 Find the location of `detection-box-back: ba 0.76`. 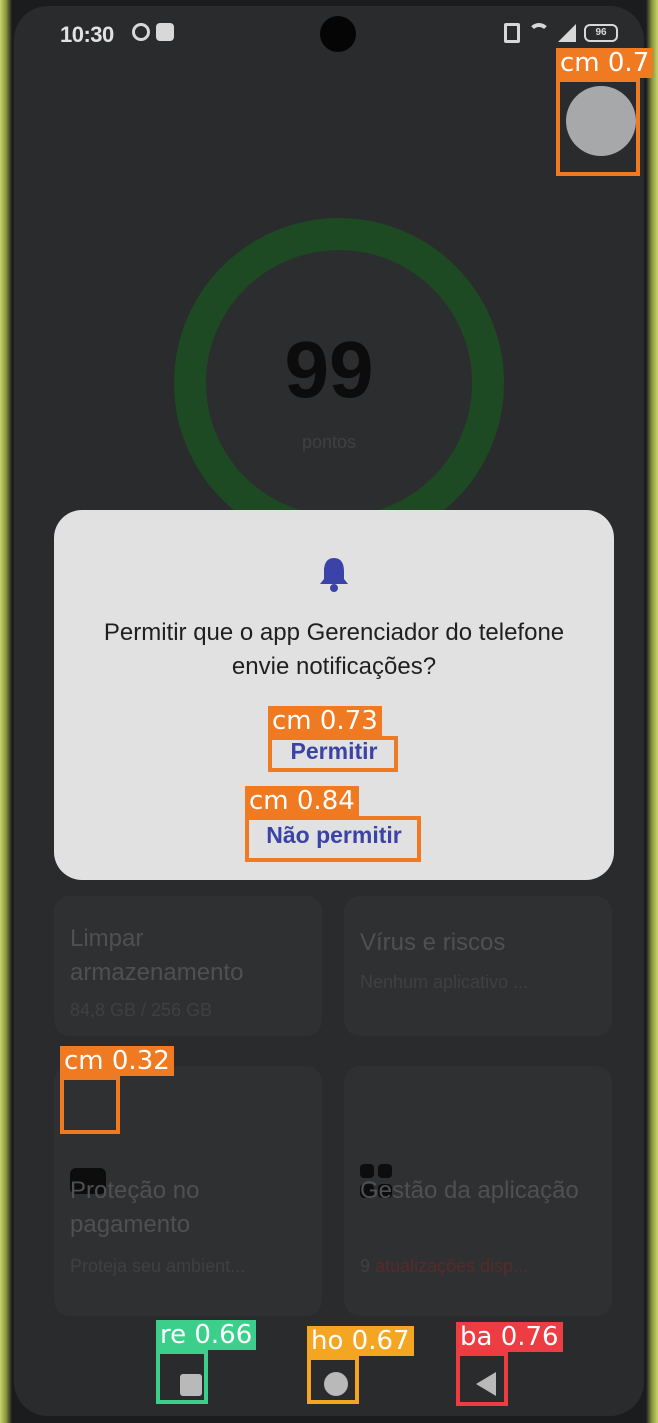

detection-box-back: ba 0.76 is located at coordinates (509, 1364).